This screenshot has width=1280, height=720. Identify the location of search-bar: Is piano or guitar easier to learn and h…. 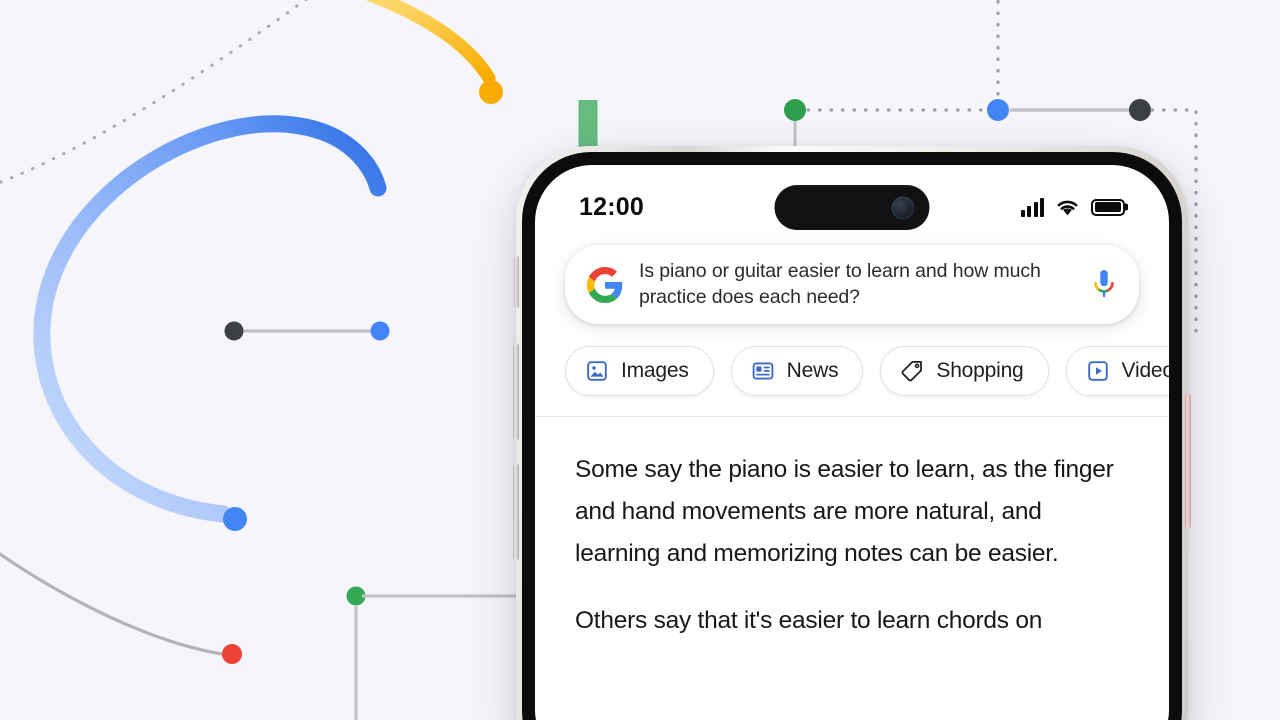
(852, 285).